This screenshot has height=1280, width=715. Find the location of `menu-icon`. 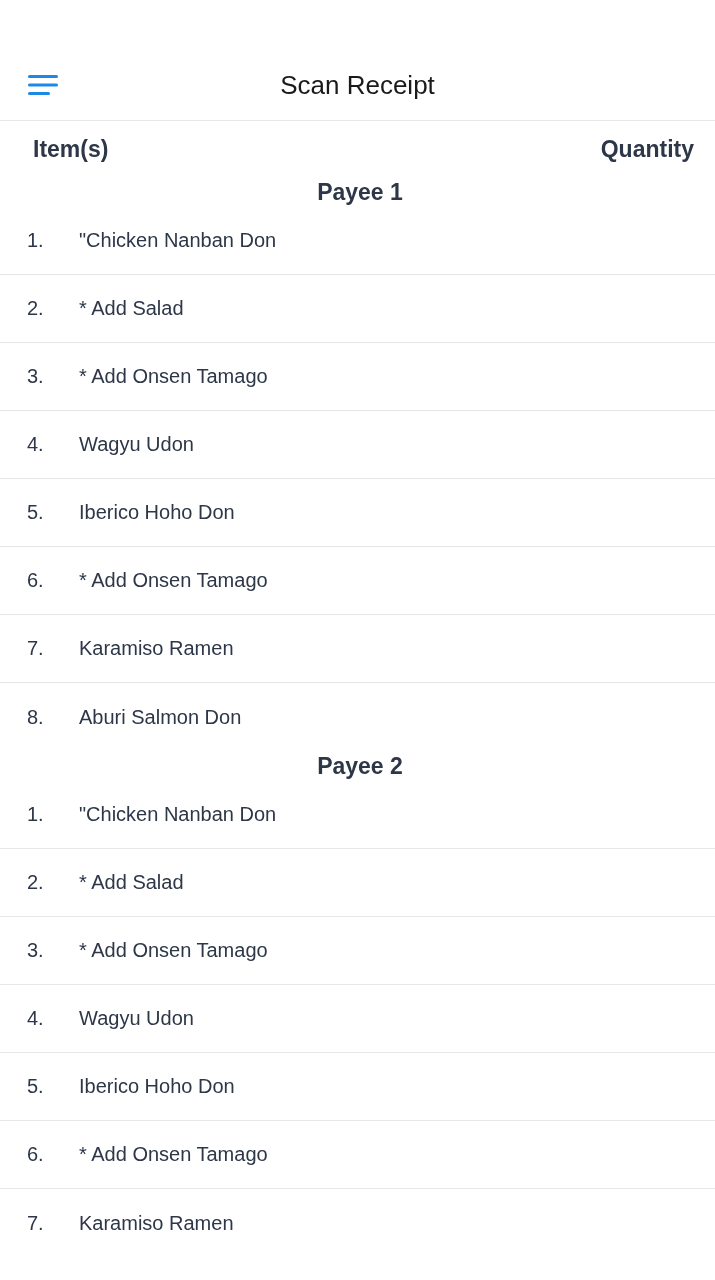

menu-icon is located at coordinates (43, 85).